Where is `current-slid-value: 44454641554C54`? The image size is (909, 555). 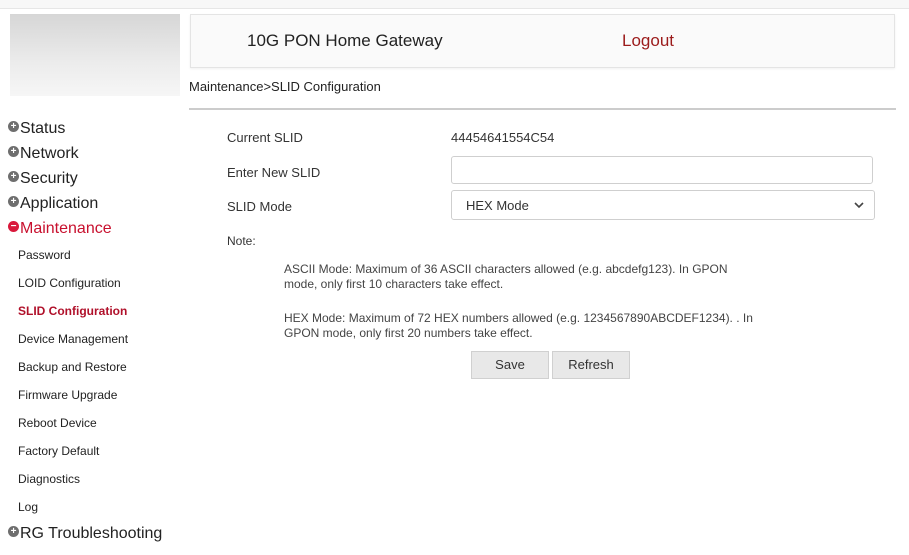 current-slid-value: 44454641554C54 is located at coordinates (503, 137).